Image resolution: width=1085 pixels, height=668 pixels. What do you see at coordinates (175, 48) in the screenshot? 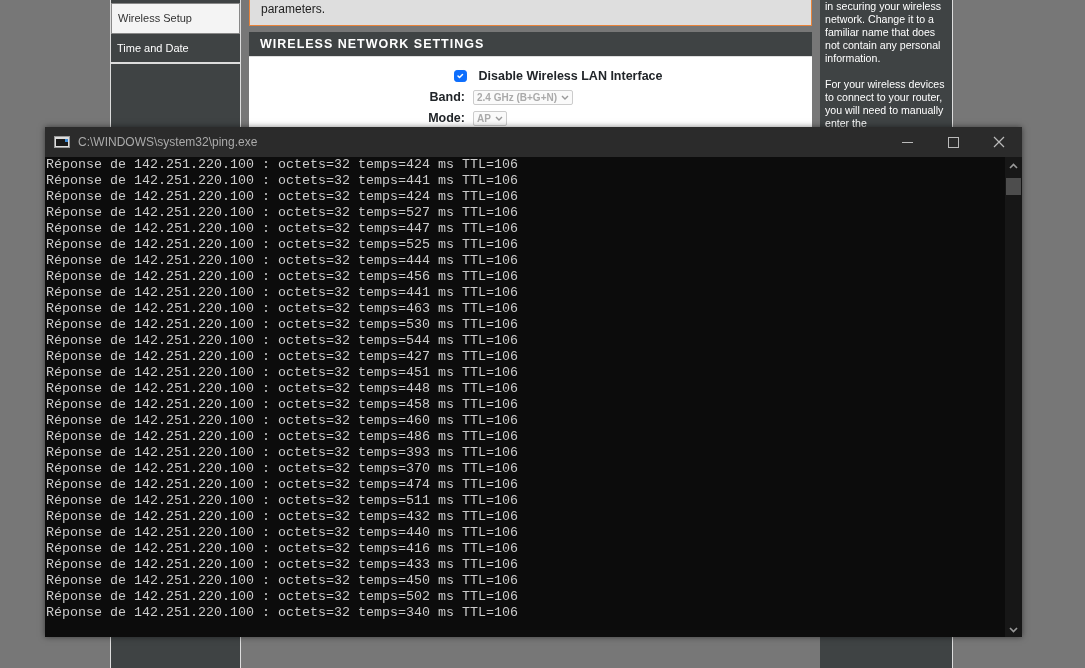
I see `sidebar-item: Time and Date` at bounding box center [175, 48].